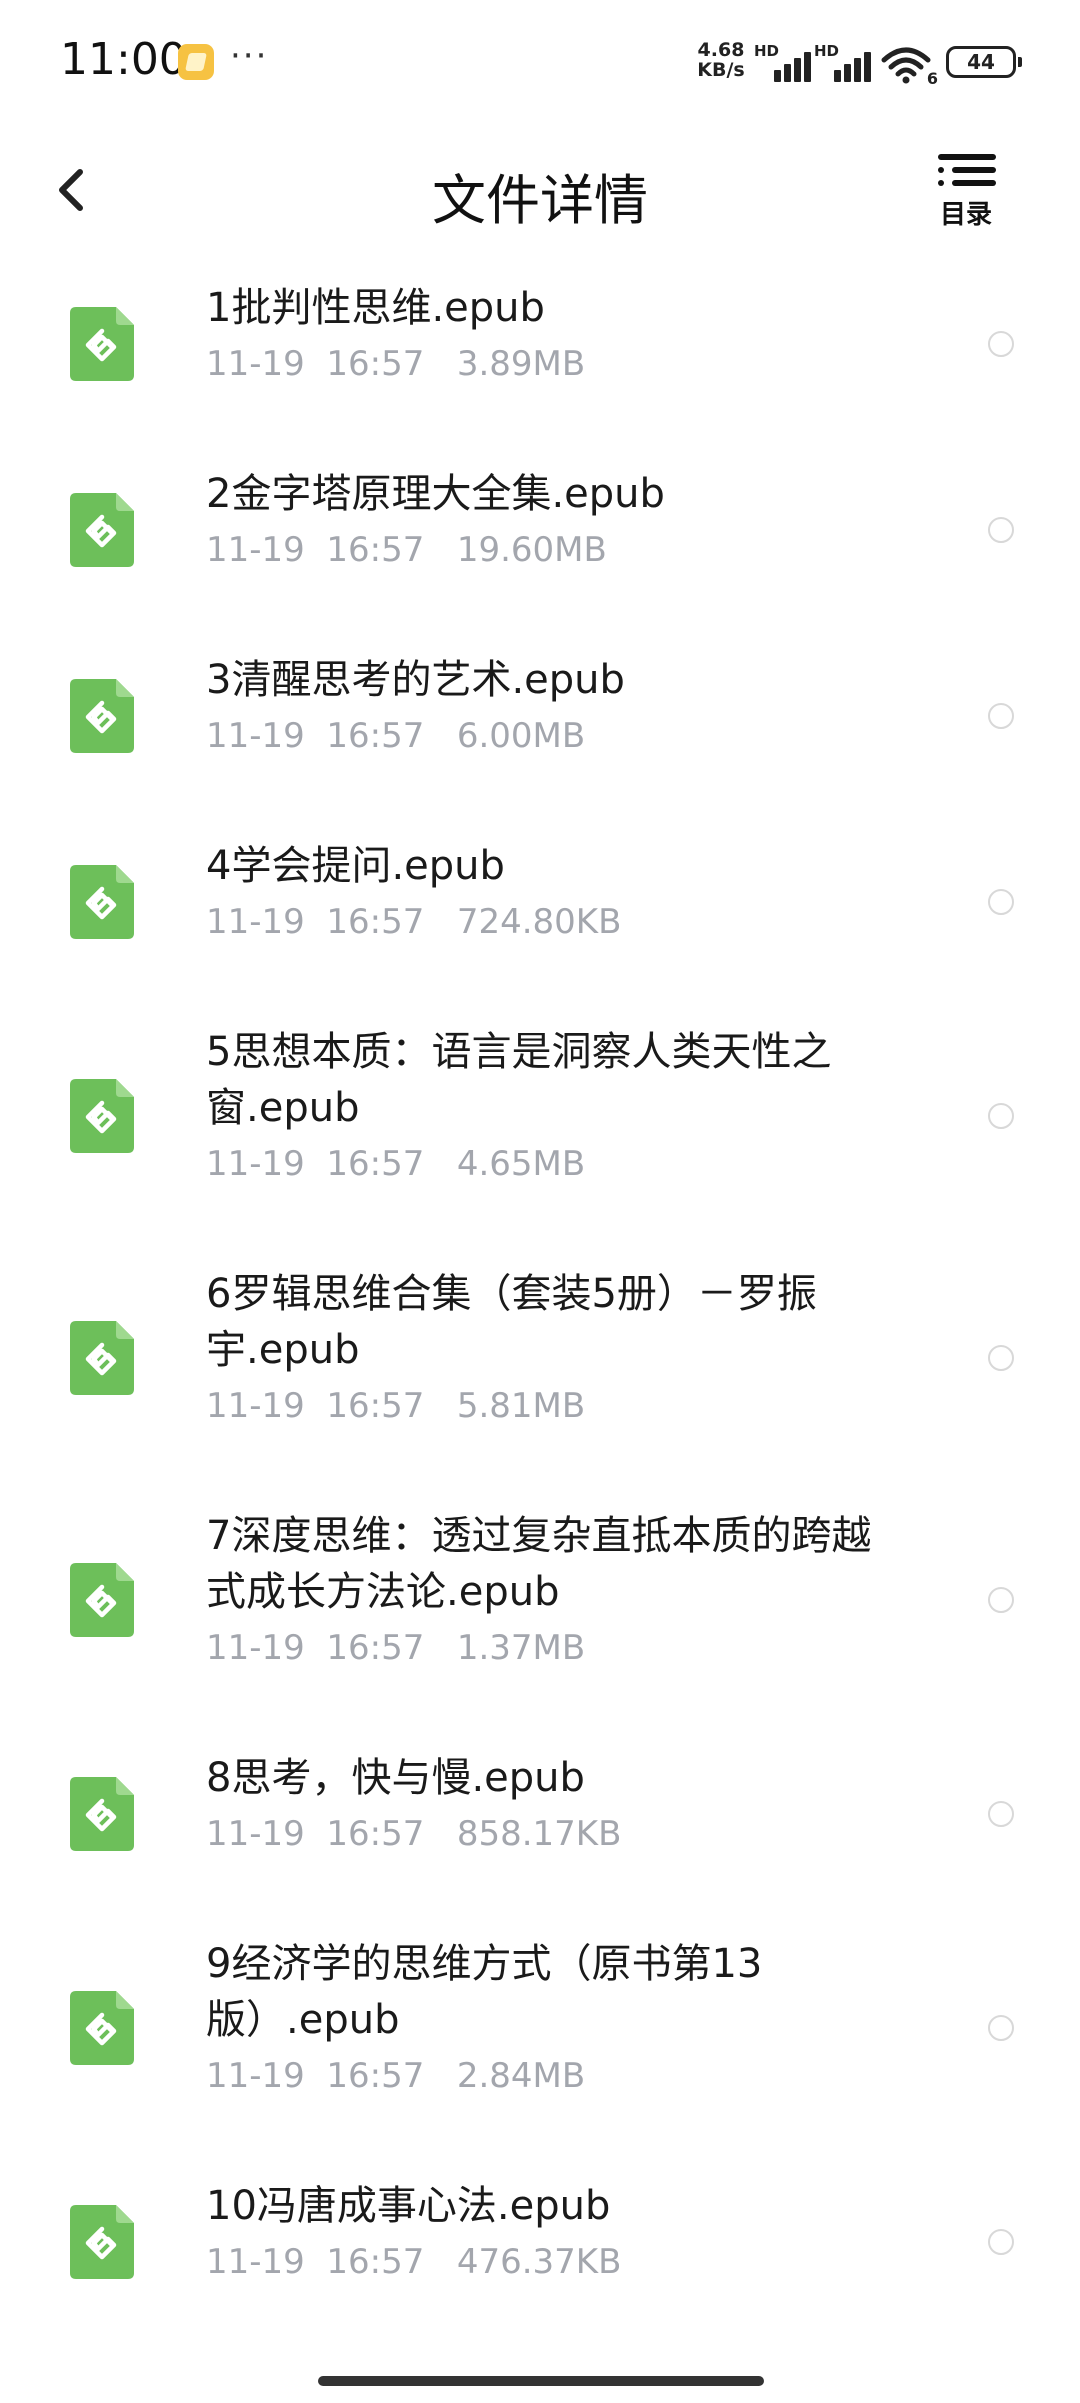 The height and width of the screenshot is (2403, 1080). What do you see at coordinates (767, 51) in the screenshot?
I see `sim1-hd-label: HD` at bounding box center [767, 51].